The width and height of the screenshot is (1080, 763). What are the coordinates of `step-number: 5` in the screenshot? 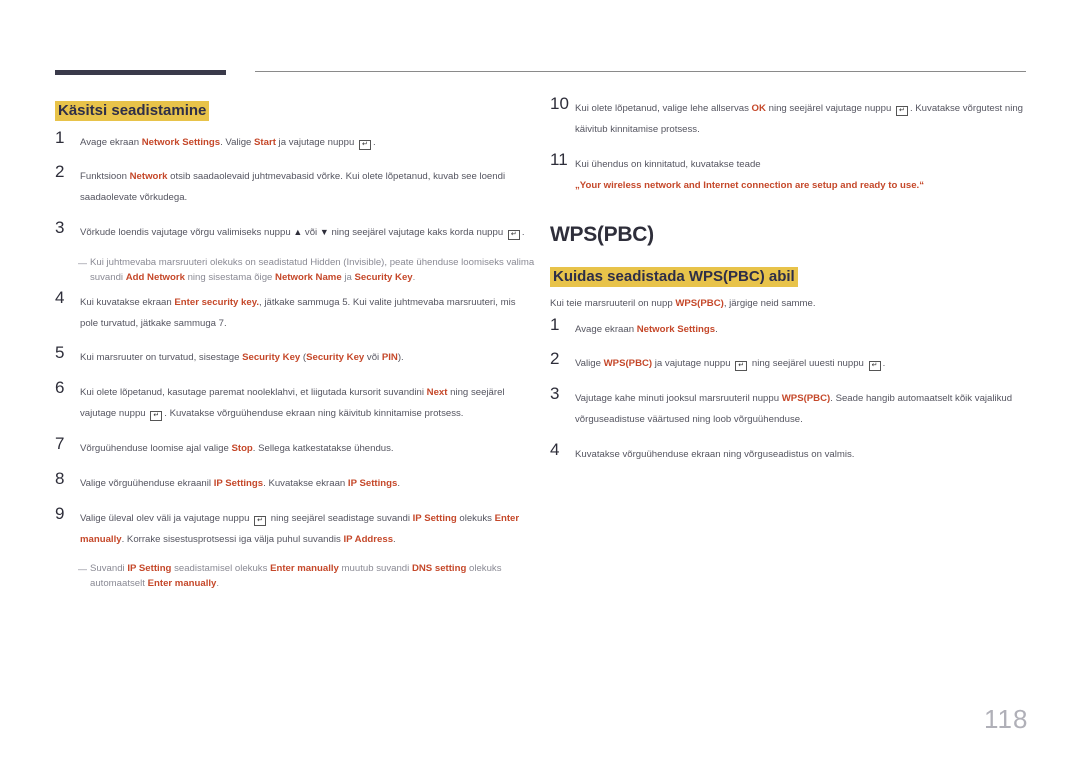 It's located at (60, 352).